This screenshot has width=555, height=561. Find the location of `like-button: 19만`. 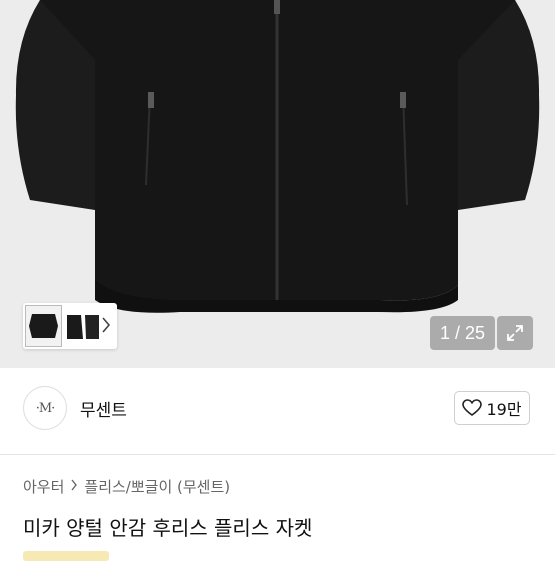

like-button: 19만 is located at coordinates (492, 408).